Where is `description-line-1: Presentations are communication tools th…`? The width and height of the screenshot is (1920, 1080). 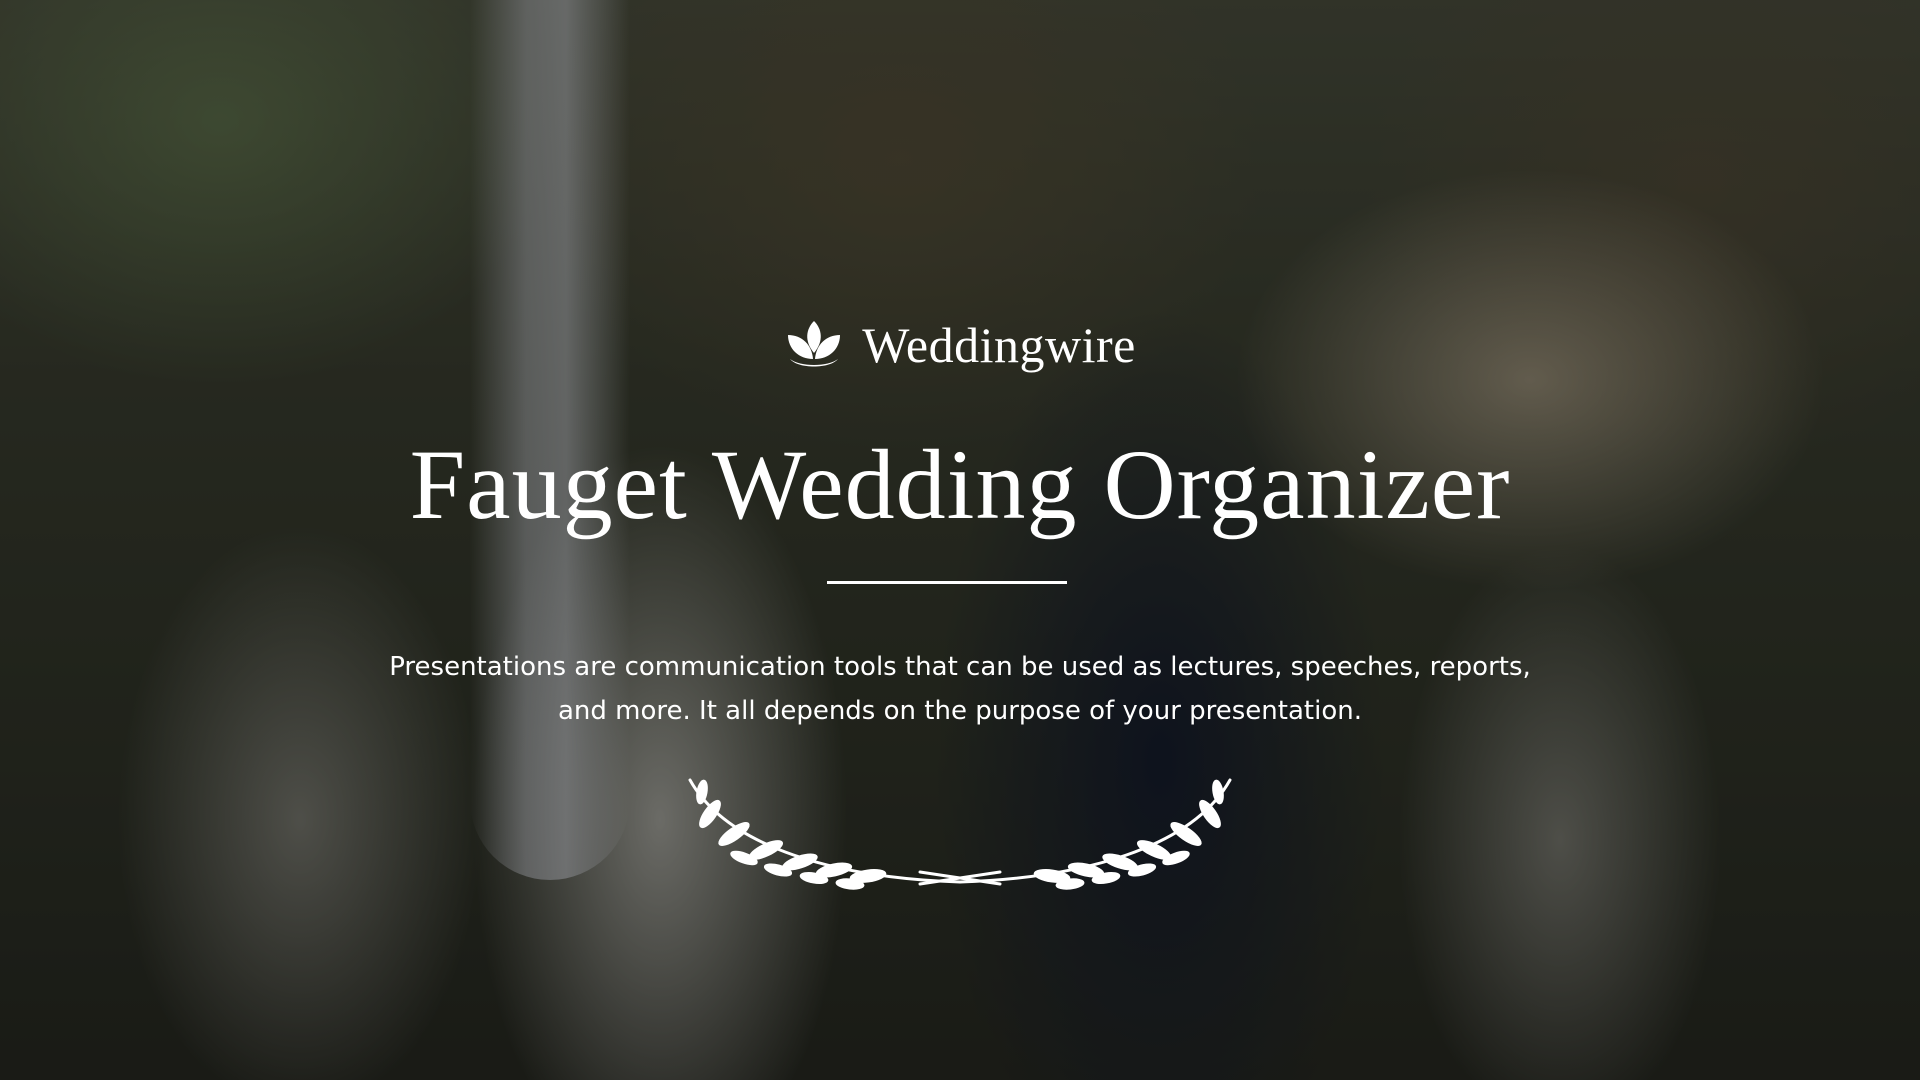
description-line-1: Presentations are communication tools th… is located at coordinates (960, 667).